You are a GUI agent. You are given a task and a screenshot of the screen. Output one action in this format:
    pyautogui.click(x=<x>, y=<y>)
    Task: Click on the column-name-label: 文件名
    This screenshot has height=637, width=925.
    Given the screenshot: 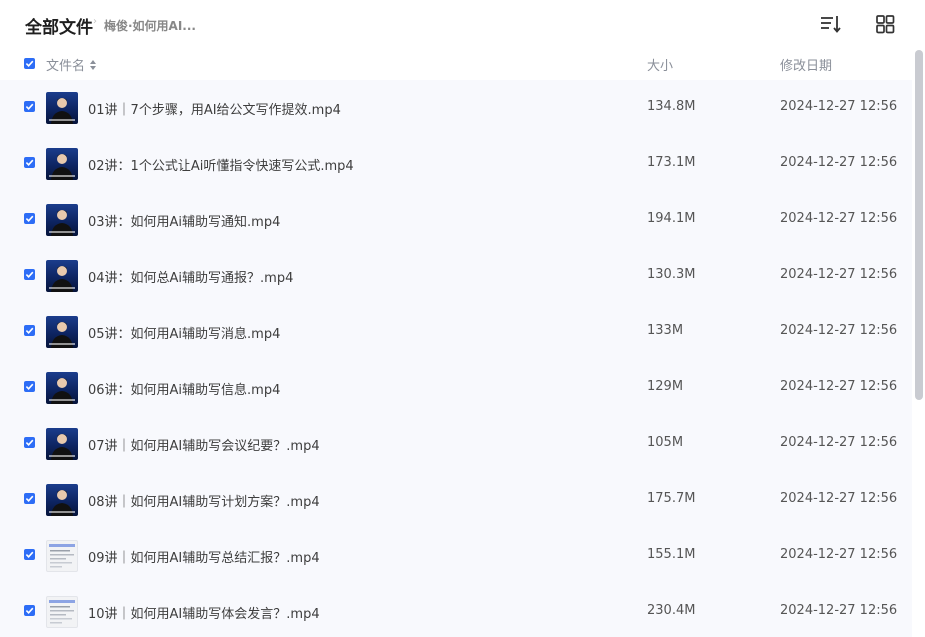 What is the action you would take?
    pyautogui.click(x=66, y=66)
    